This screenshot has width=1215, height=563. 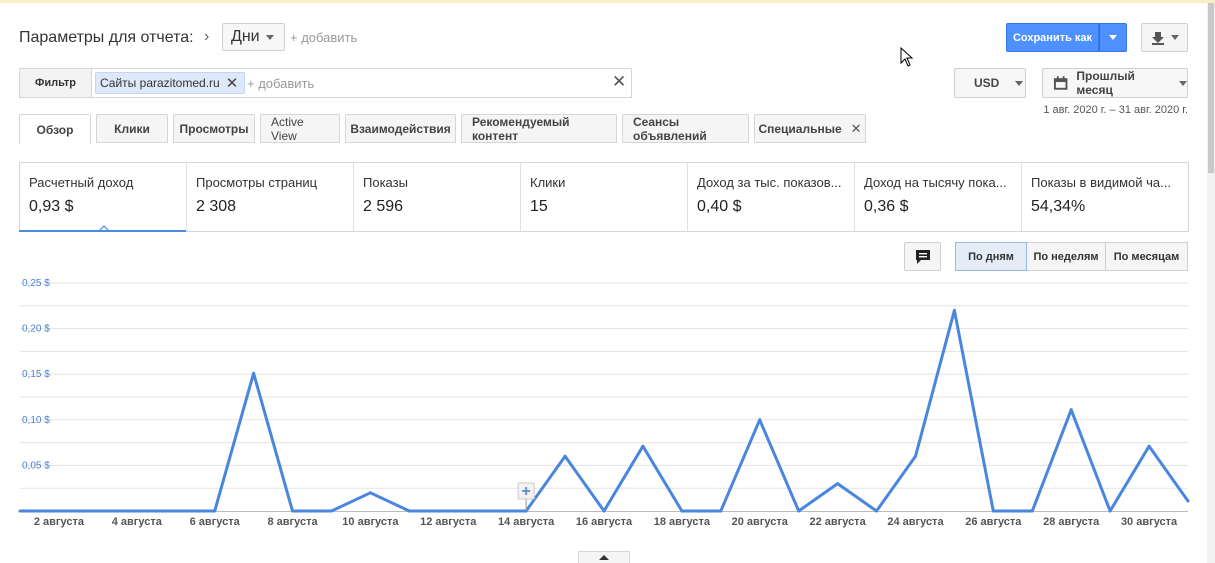 What do you see at coordinates (987, 83) in the screenshot?
I see `currency-value: USD` at bounding box center [987, 83].